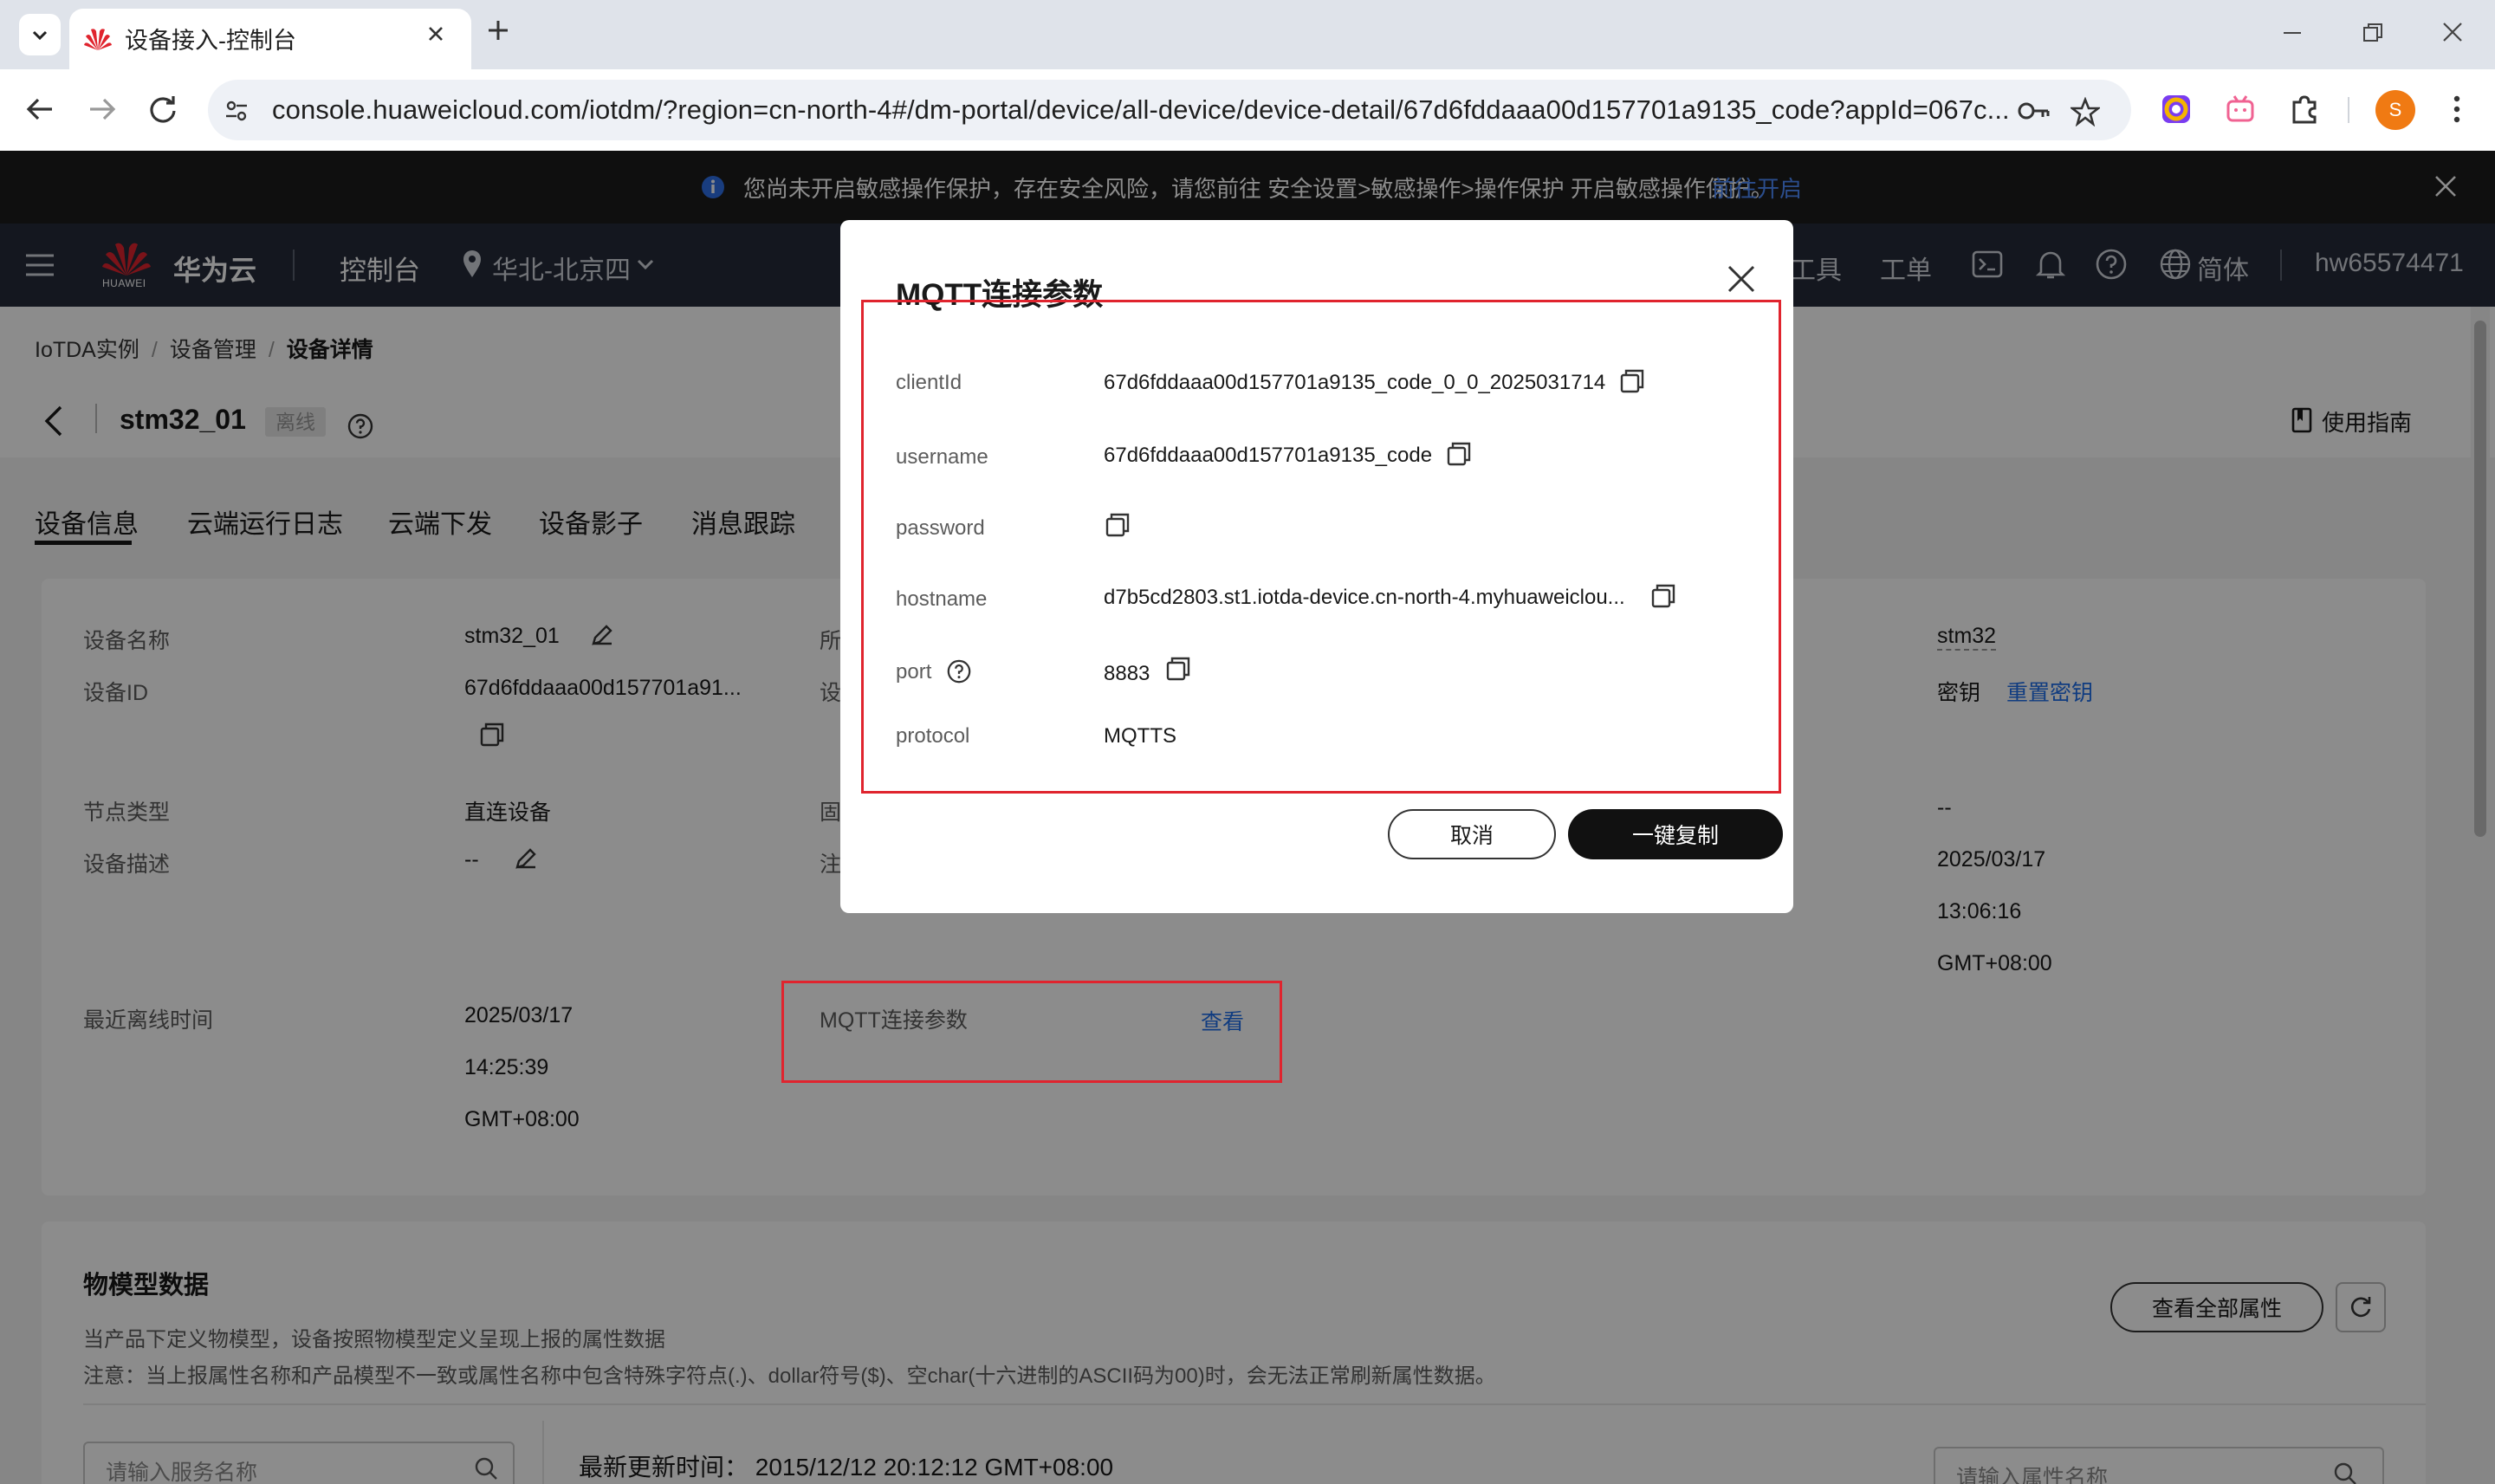 The image size is (2495, 1484). Describe the element at coordinates (1321, 547) in the screenshot. I see `params-highlight-box` at that location.